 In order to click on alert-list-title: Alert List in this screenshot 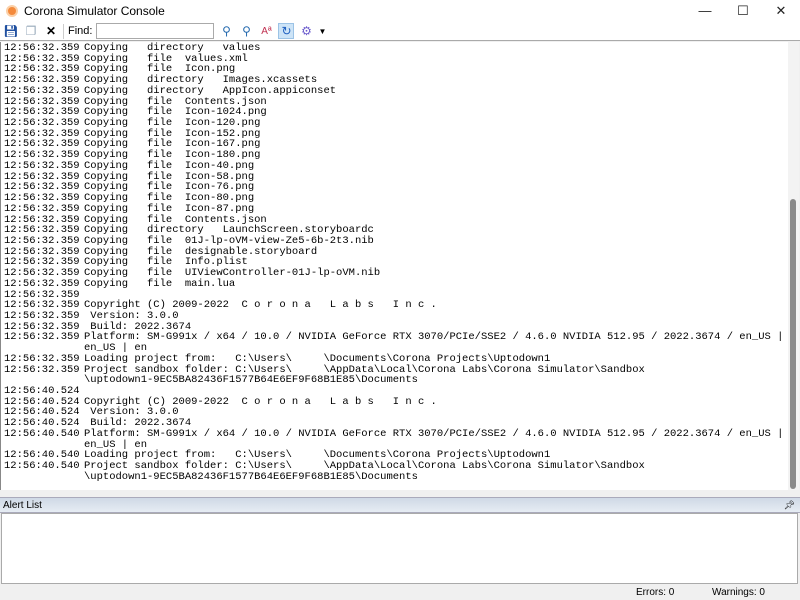, I will do `click(22, 505)`.